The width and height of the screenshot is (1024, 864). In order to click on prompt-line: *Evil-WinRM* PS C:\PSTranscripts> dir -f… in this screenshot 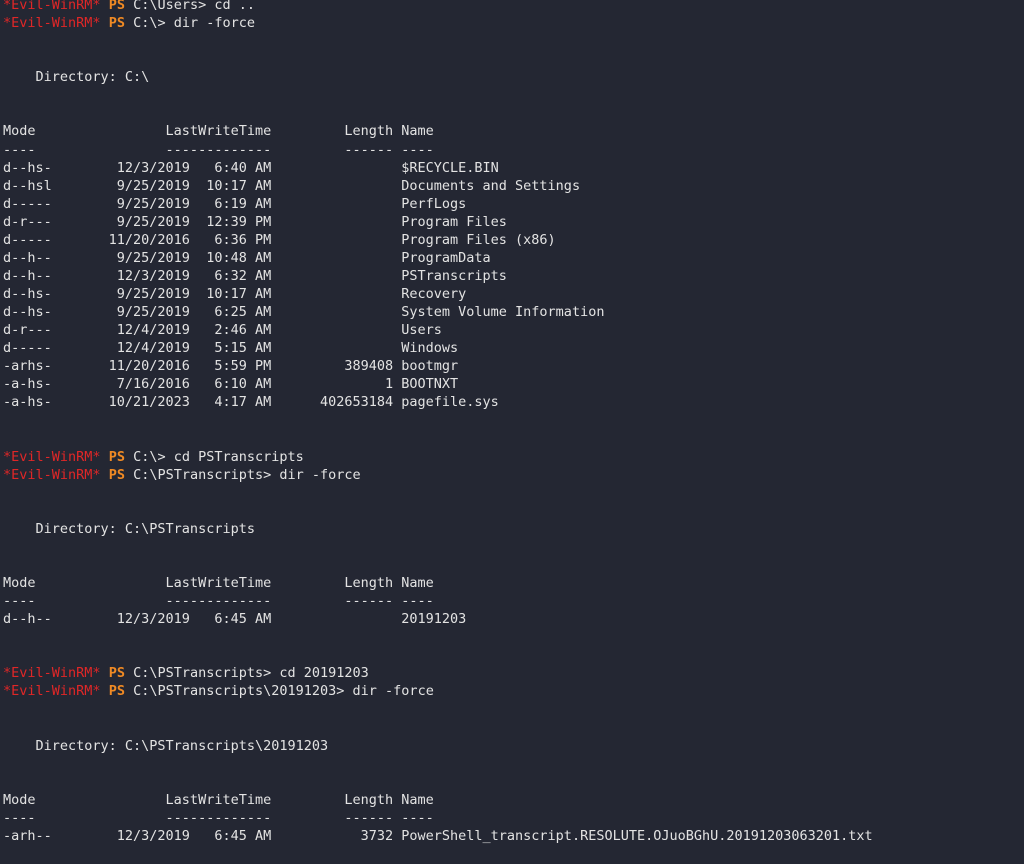, I will do `click(438, 475)`.